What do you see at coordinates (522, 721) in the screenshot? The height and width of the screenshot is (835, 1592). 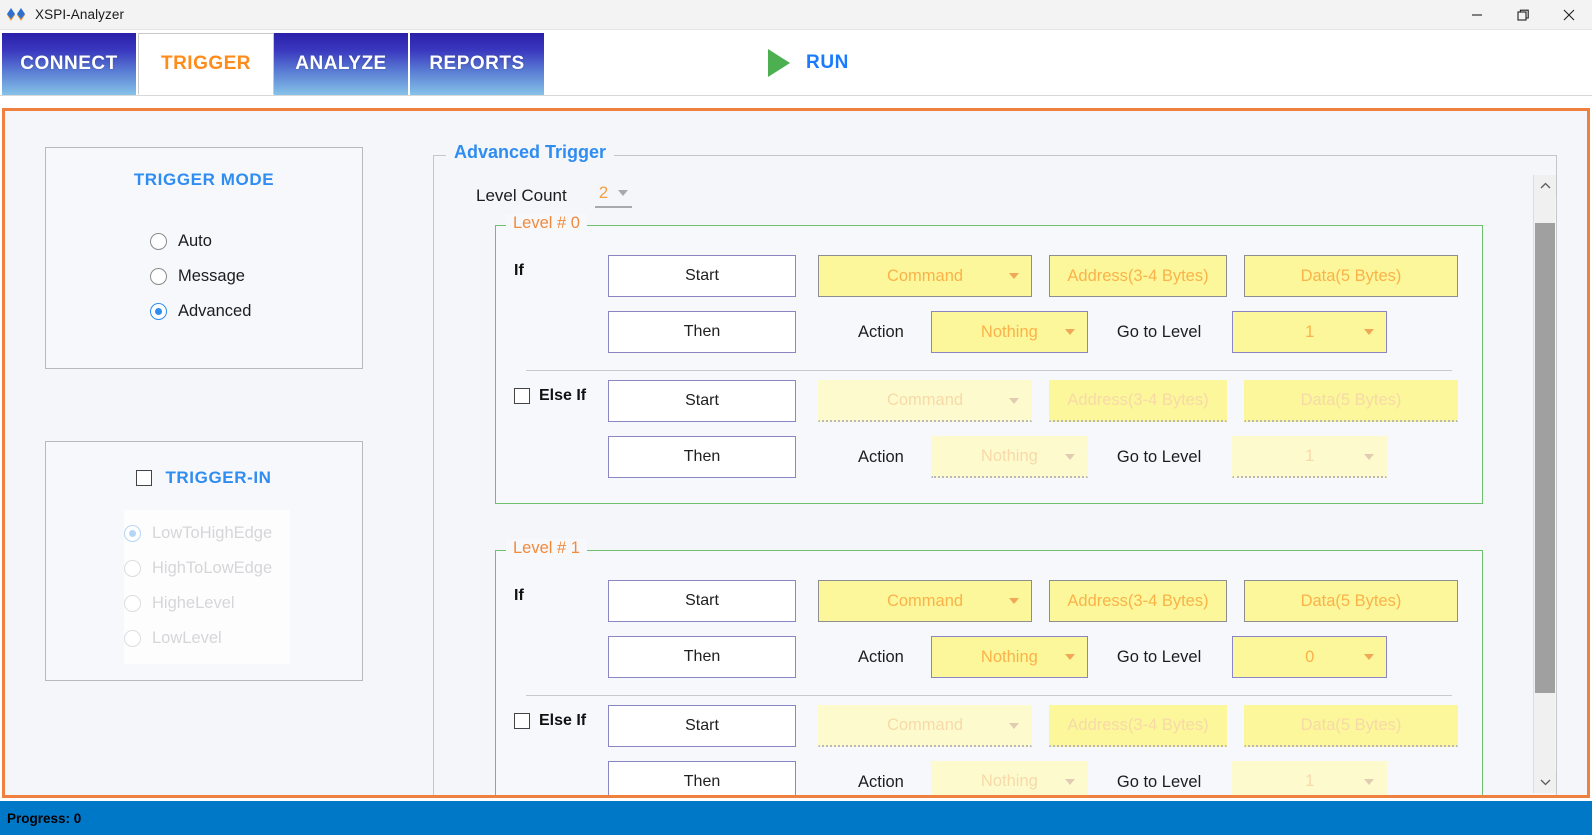 I see `level-1-elseif-checkbox` at bounding box center [522, 721].